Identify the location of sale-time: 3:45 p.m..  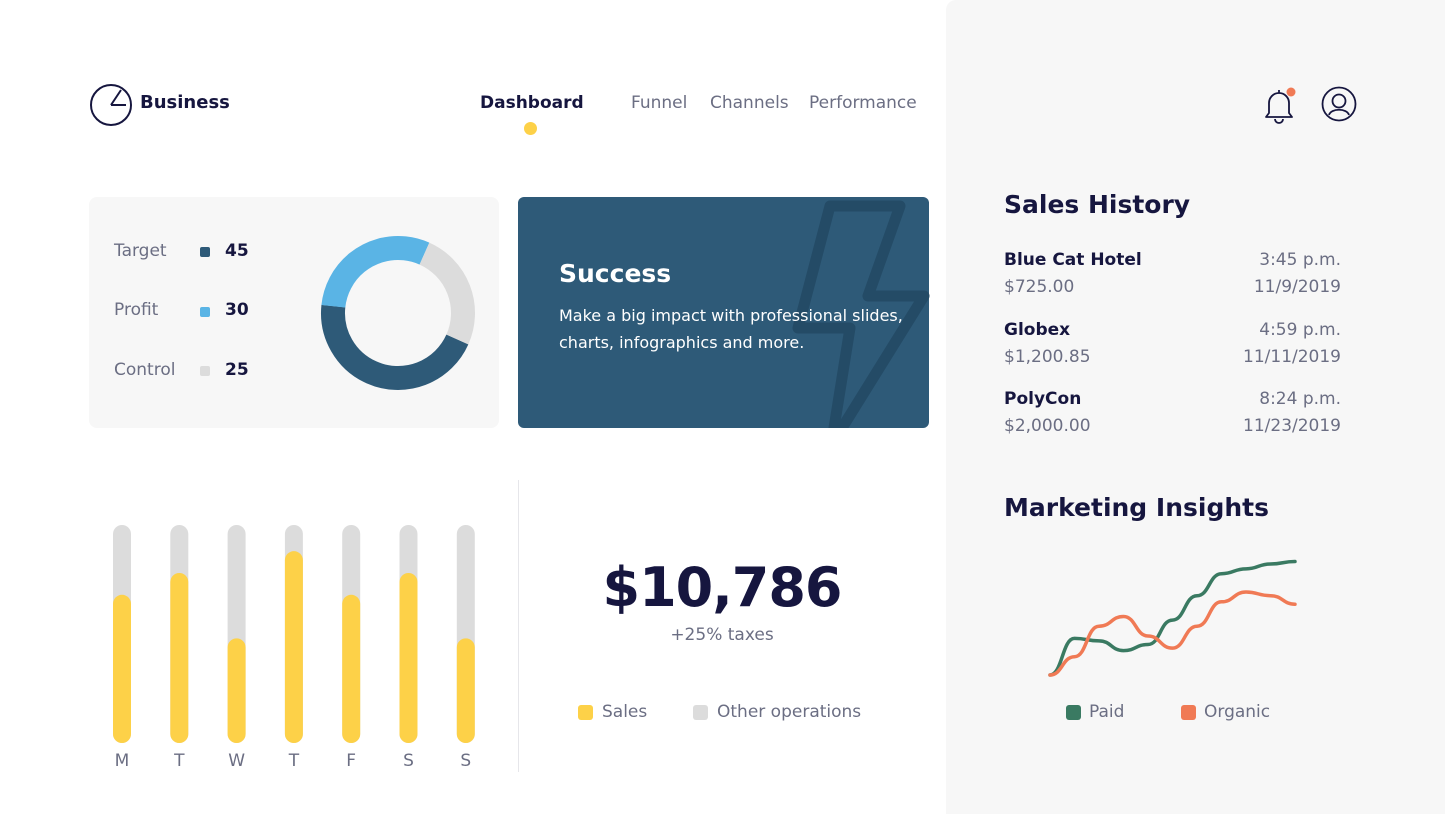
(1300, 260).